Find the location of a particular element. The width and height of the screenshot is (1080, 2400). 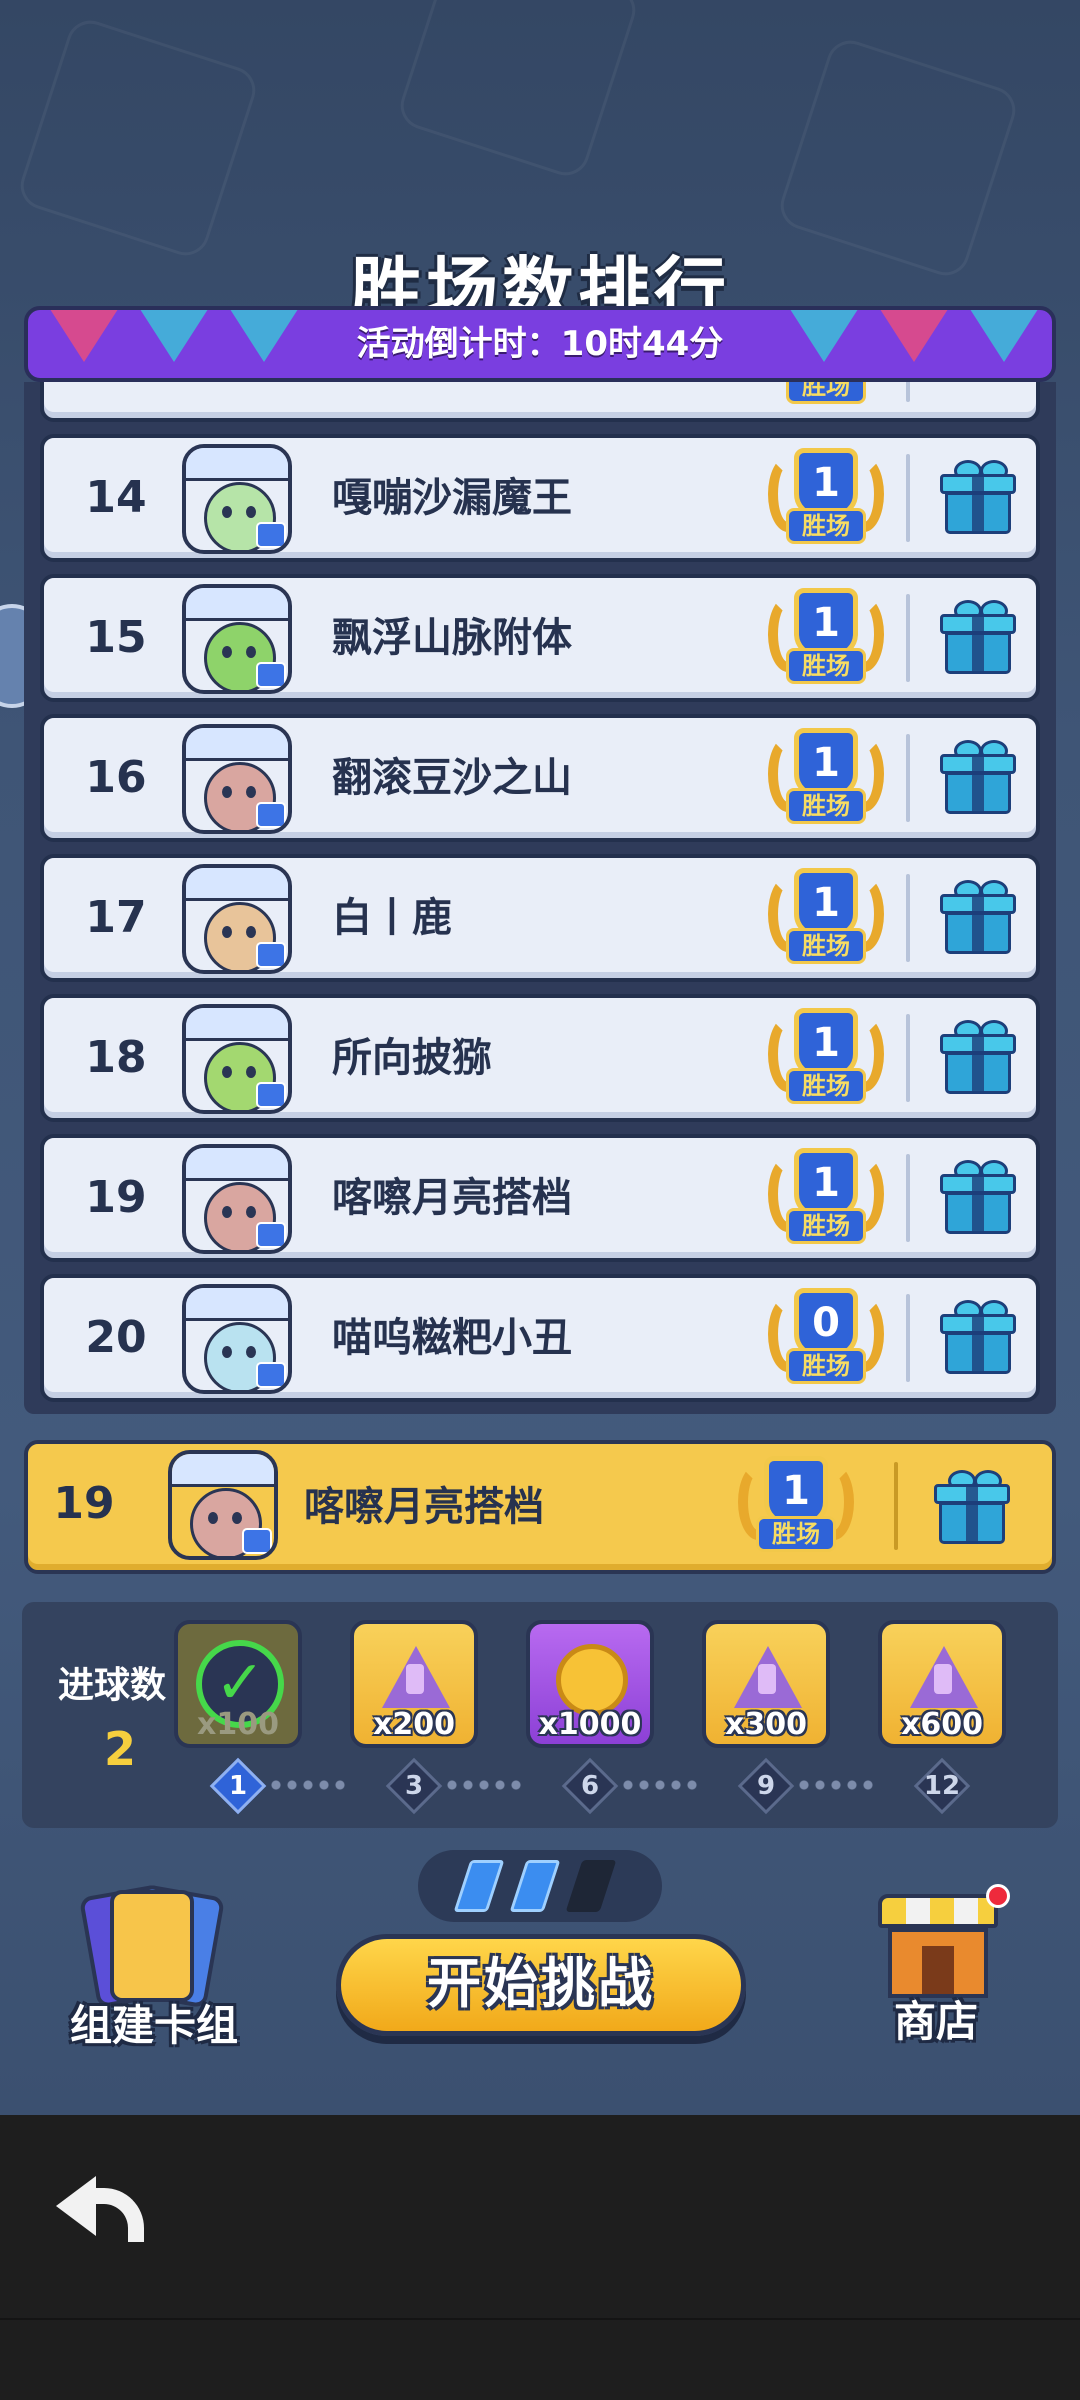

milestone-number: 6 is located at coordinates (590, 1786).